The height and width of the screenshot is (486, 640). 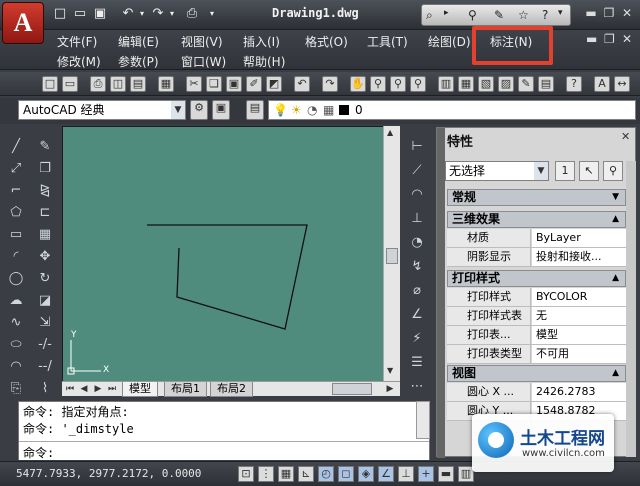 I want to click on pan-icon: ✋, so click(x=358, y=84).